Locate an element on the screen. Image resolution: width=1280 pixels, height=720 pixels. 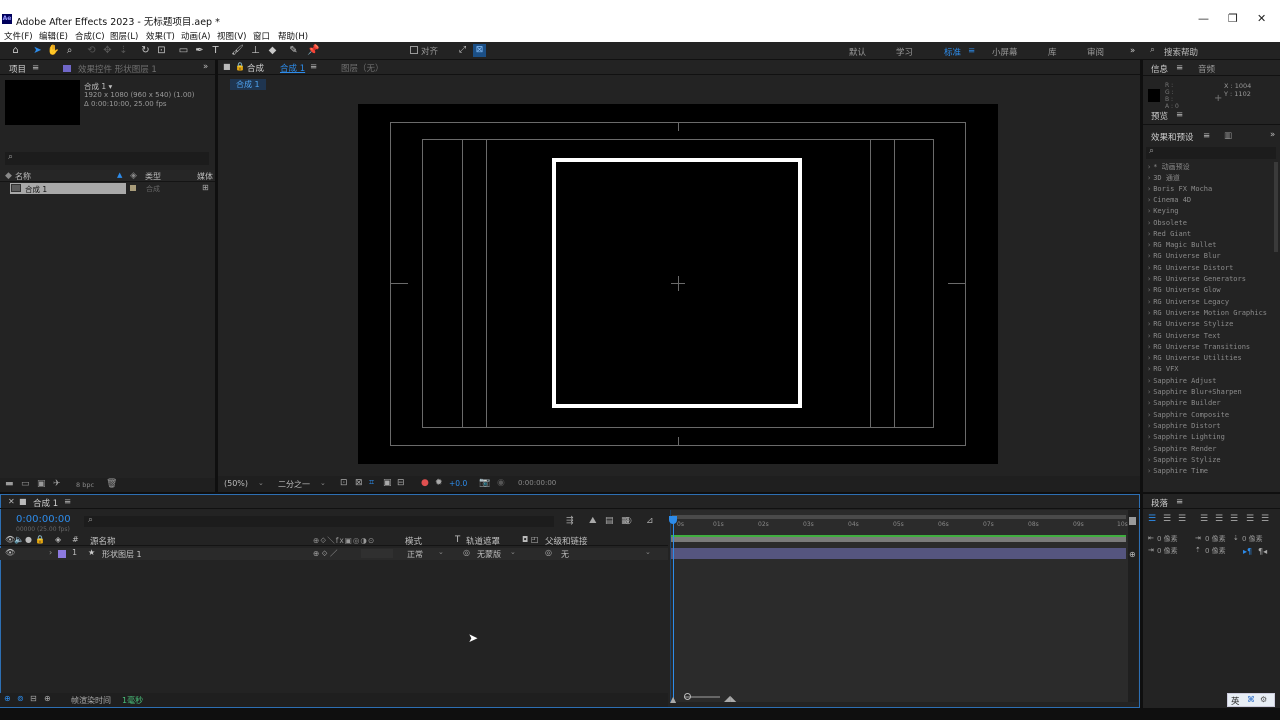
maximize-button: ❐ is located at coordinates (1233, 18).